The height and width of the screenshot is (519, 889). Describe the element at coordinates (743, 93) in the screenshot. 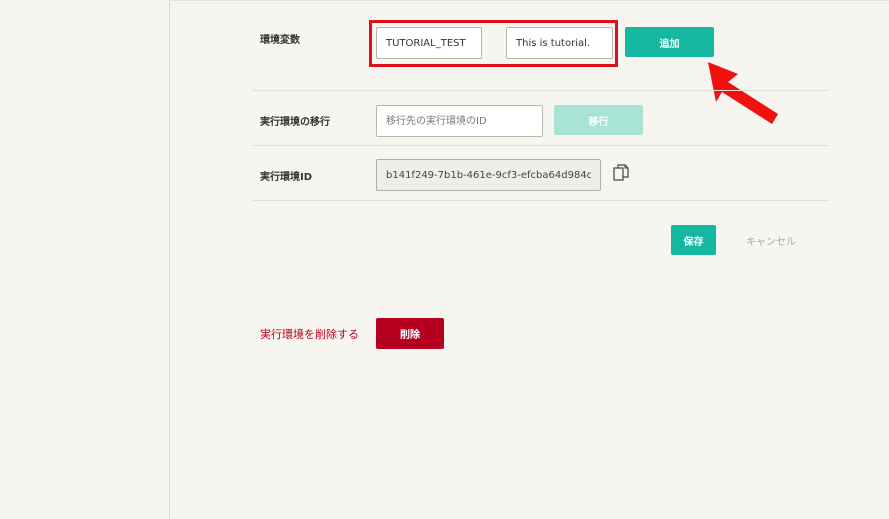

I see `arrow-icon` at that location.